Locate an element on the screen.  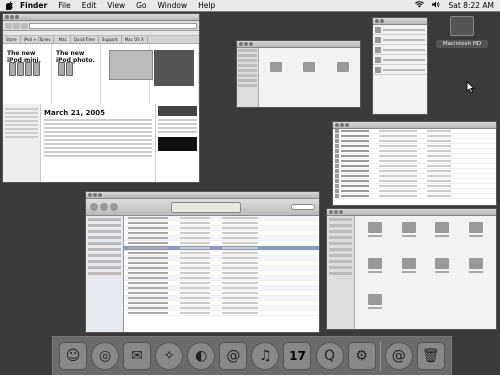
quicktime-icon: Q is located at coordinates (329, 356).